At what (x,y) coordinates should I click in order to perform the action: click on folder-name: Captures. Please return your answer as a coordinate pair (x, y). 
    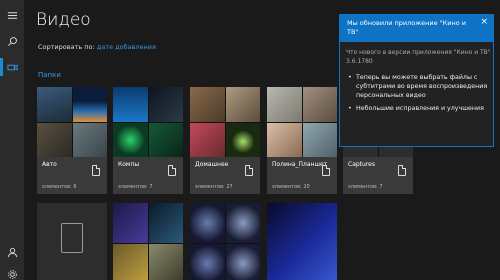
    Looking at the image, I should click on (361, 164).